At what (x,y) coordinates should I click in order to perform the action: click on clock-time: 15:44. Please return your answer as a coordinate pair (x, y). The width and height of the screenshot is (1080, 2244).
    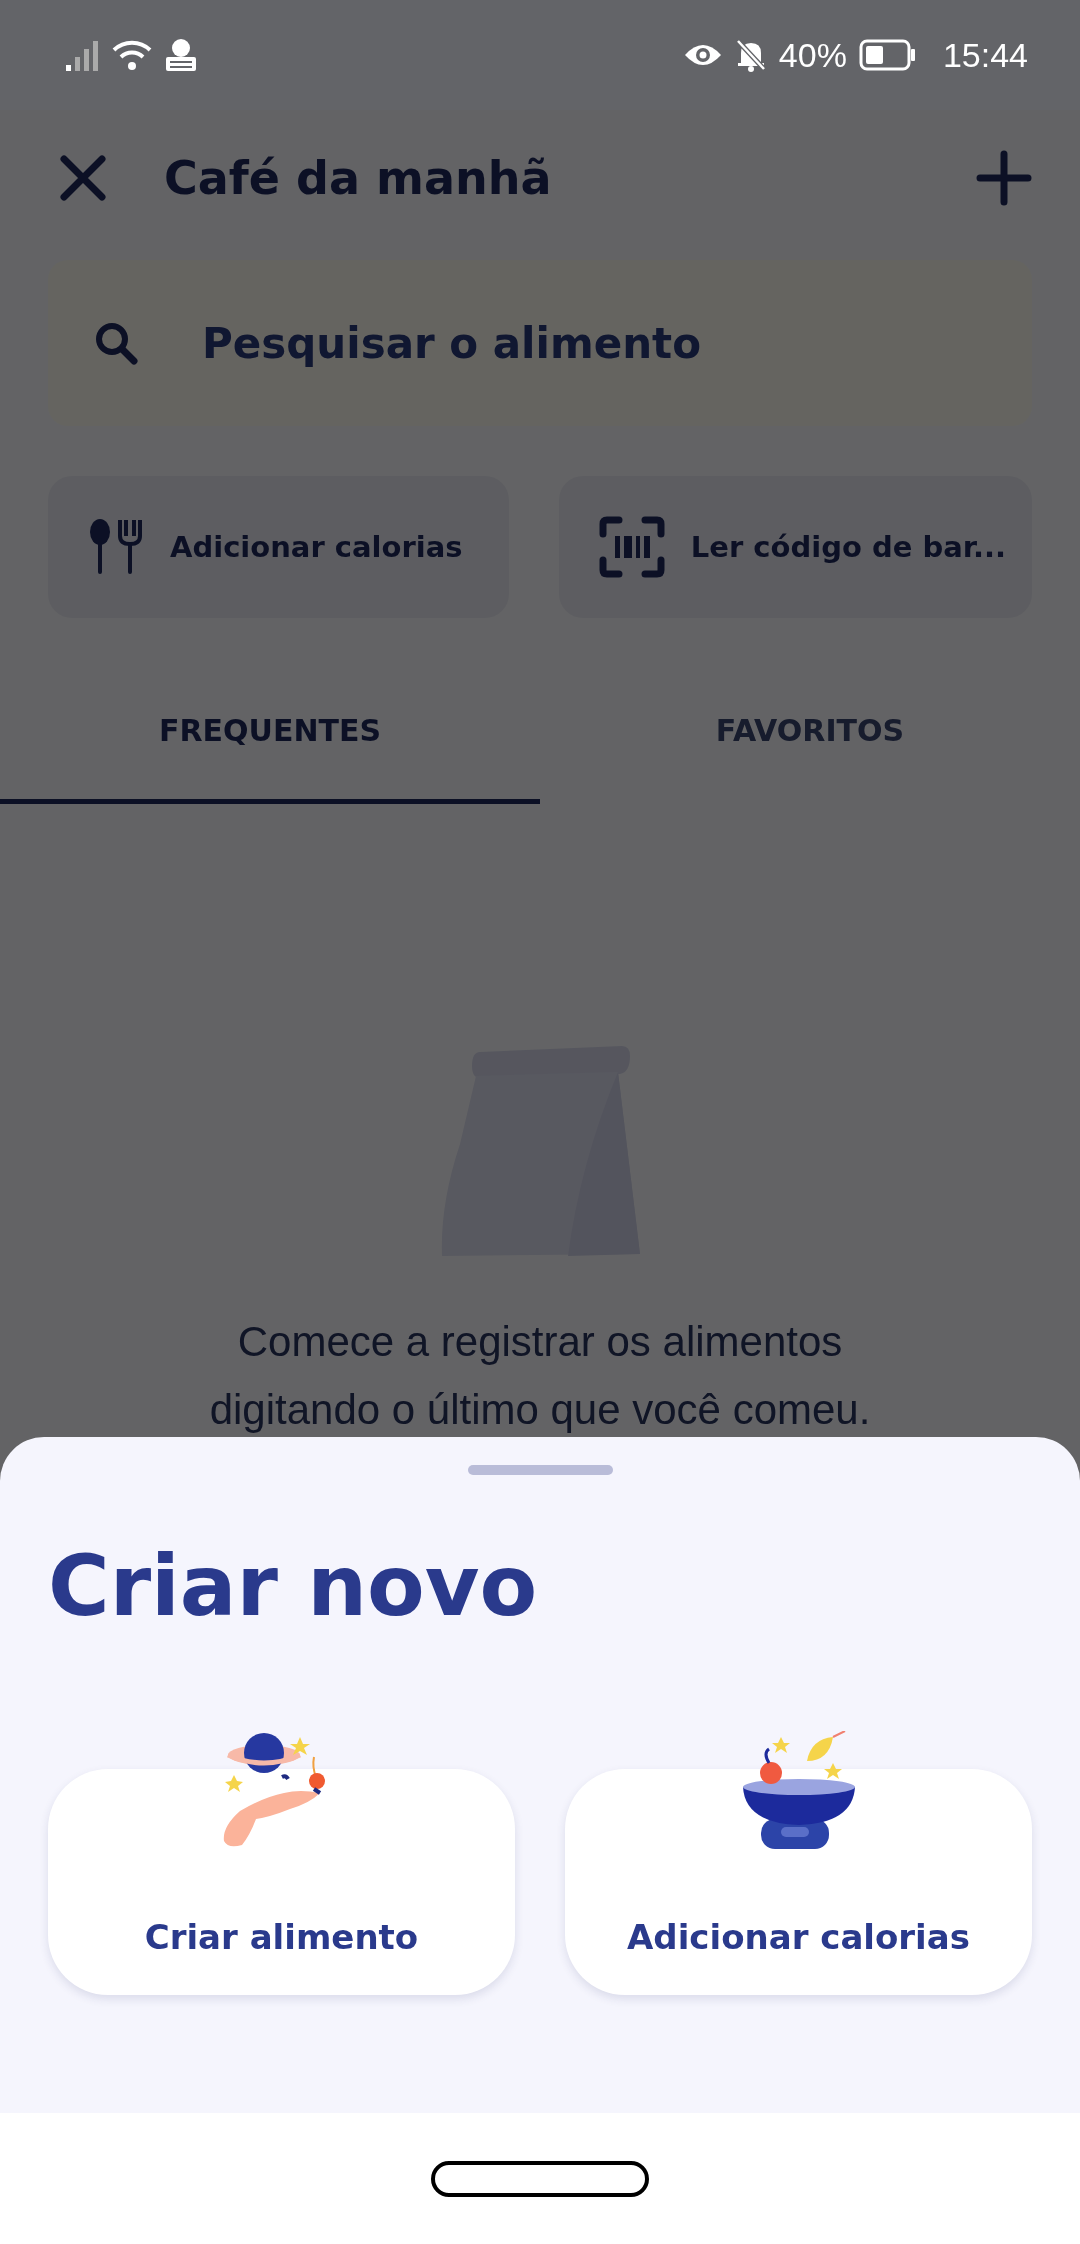
    Looking at the image, I should click on (985, 55).